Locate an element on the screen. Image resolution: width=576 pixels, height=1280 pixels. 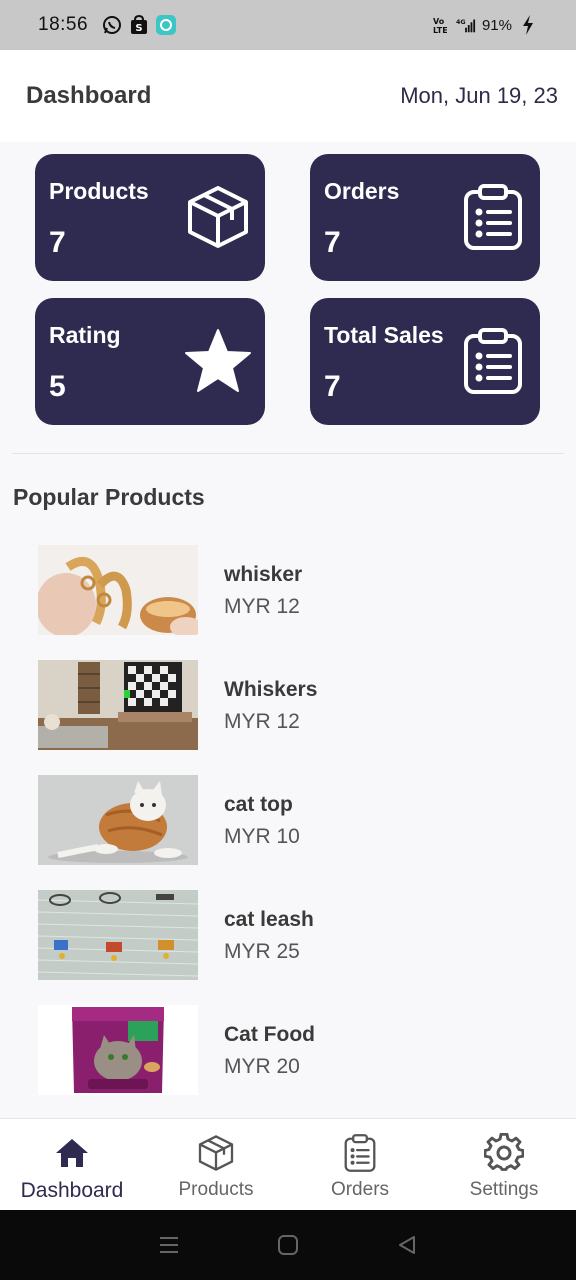
volte-icon: Vo LTE is located at coordinates (440, 25).